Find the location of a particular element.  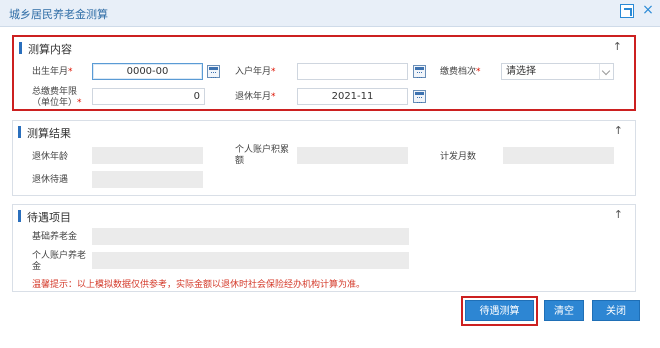

entry-calendar-icon is located at coordinates (419, 71).